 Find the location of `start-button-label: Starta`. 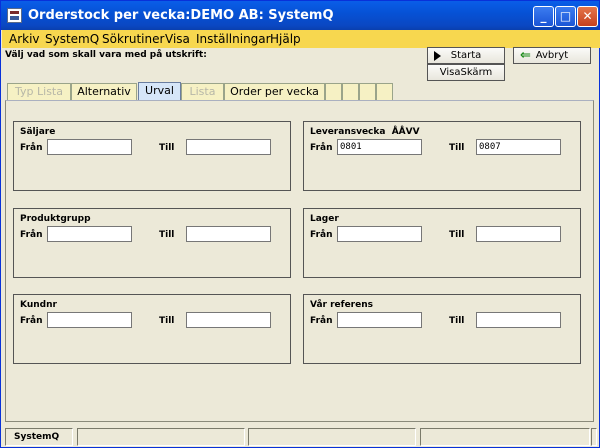

start-button-label: Starta is located at coordinates (466, 55).